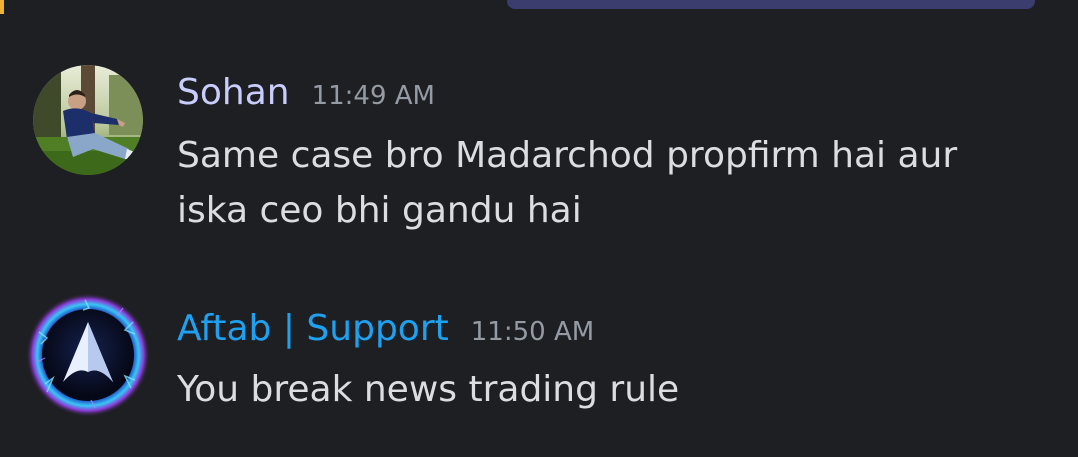 The width and height of the screenshot is (1078, 457). What do you see at coordinates (306, 92) in the screenshot?
I see `message-header: Sohan 11:49 AM` at bounding box center [306, 92].